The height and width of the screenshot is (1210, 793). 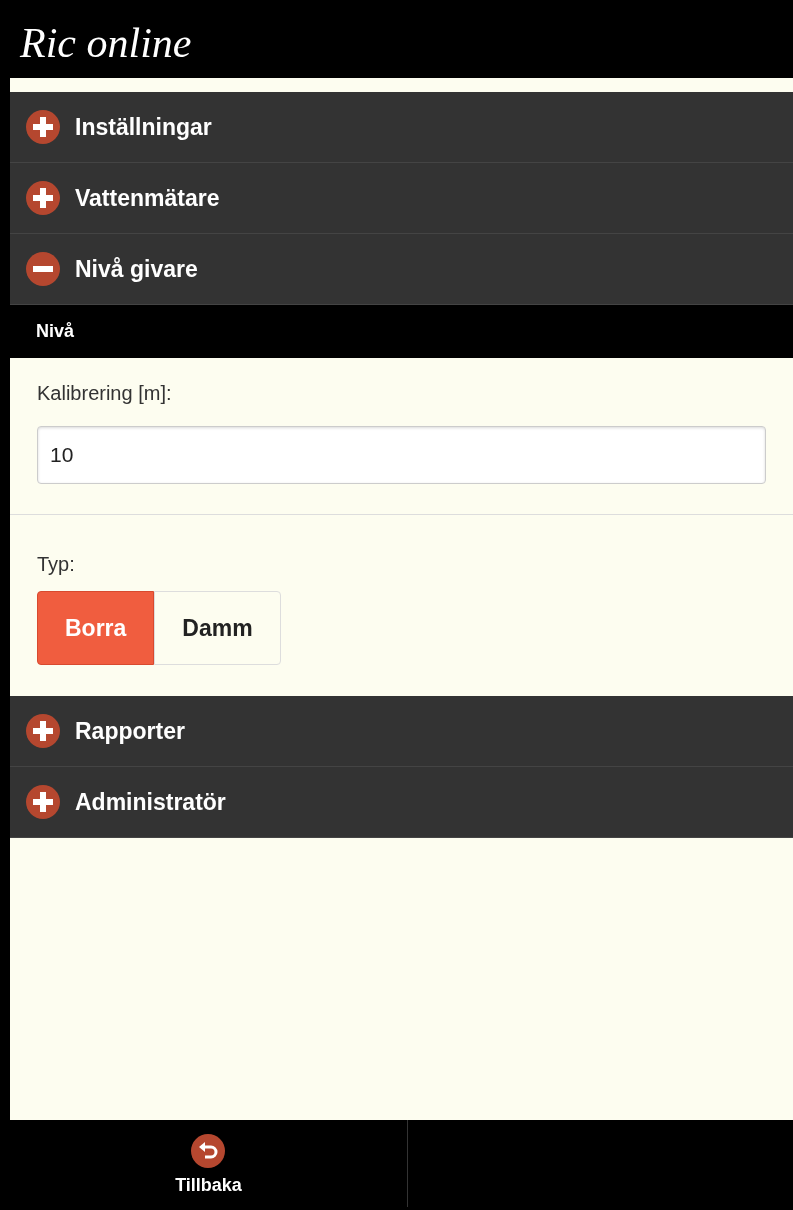 I want to click on accordion-header: Inställningar, so click(x=401, y=127).